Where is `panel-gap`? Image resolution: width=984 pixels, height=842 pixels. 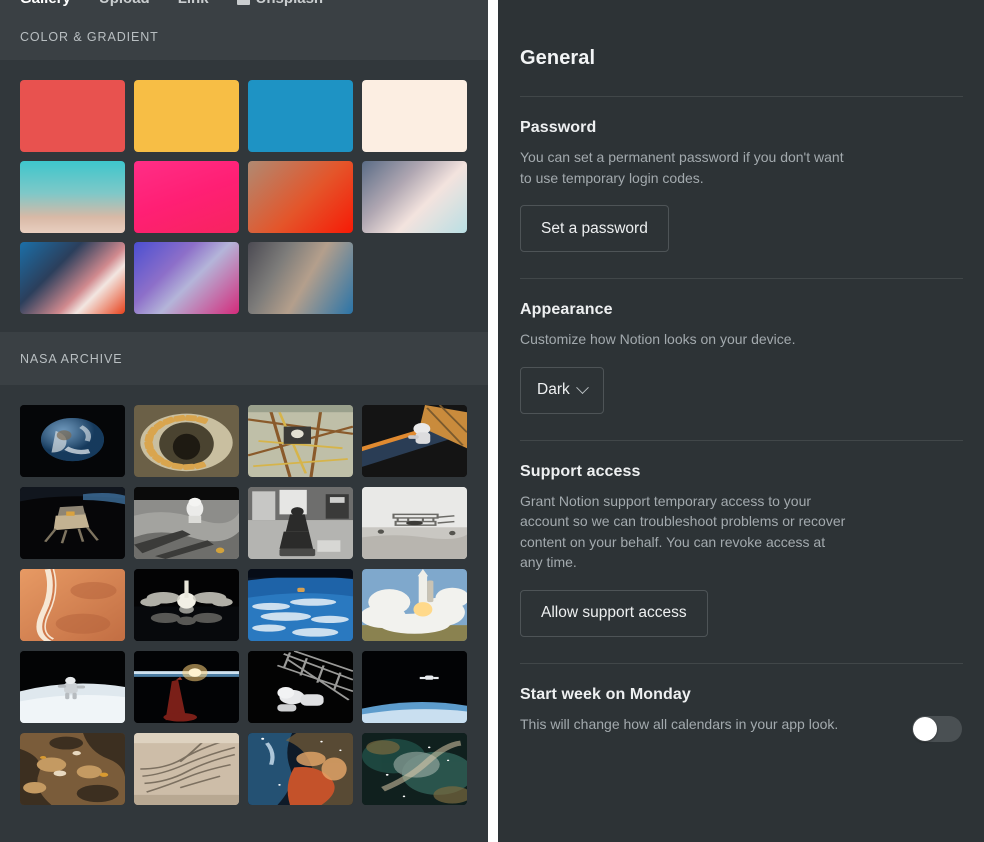
panel-gap is located at coordinates (493, 421).